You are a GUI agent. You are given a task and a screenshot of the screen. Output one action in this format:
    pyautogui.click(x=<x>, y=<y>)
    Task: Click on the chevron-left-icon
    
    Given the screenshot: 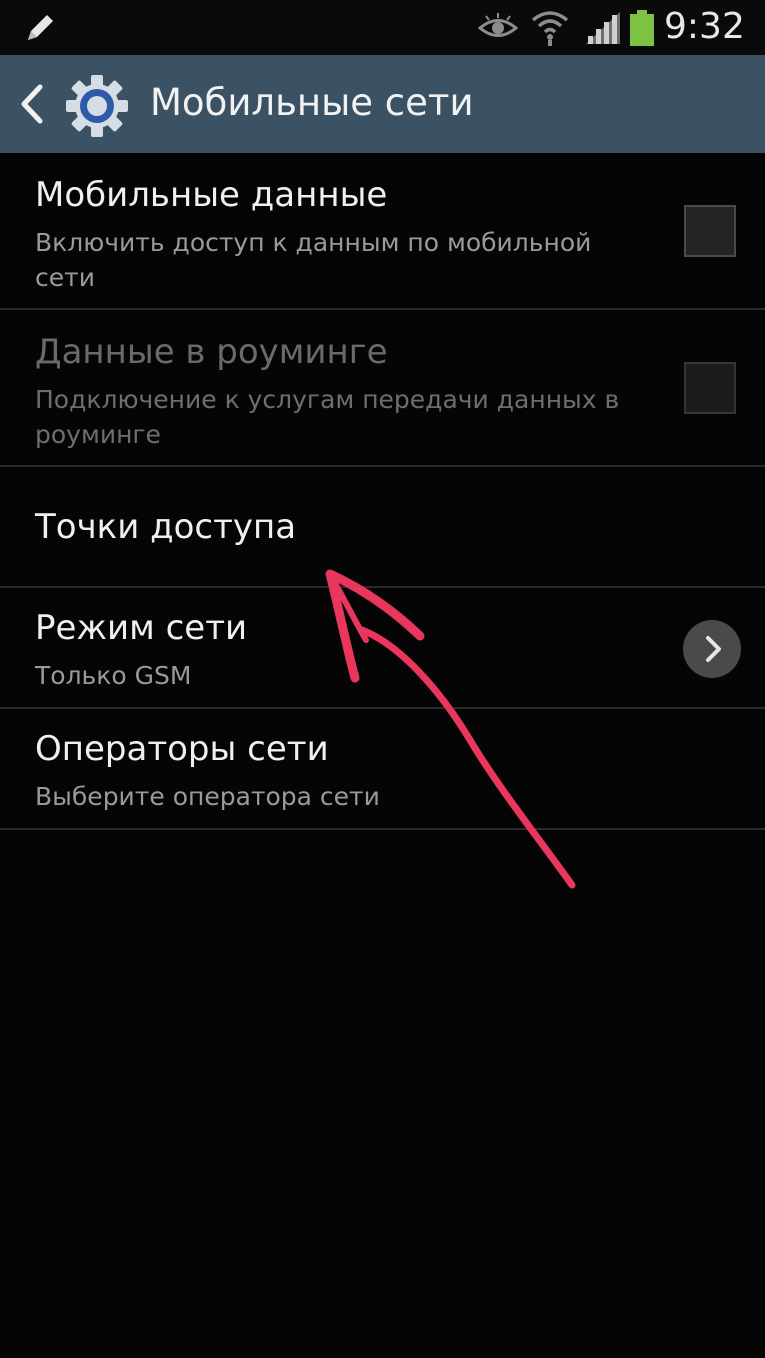 What is the action you would take?
    pyautogui.click(x=31, y=104)
    